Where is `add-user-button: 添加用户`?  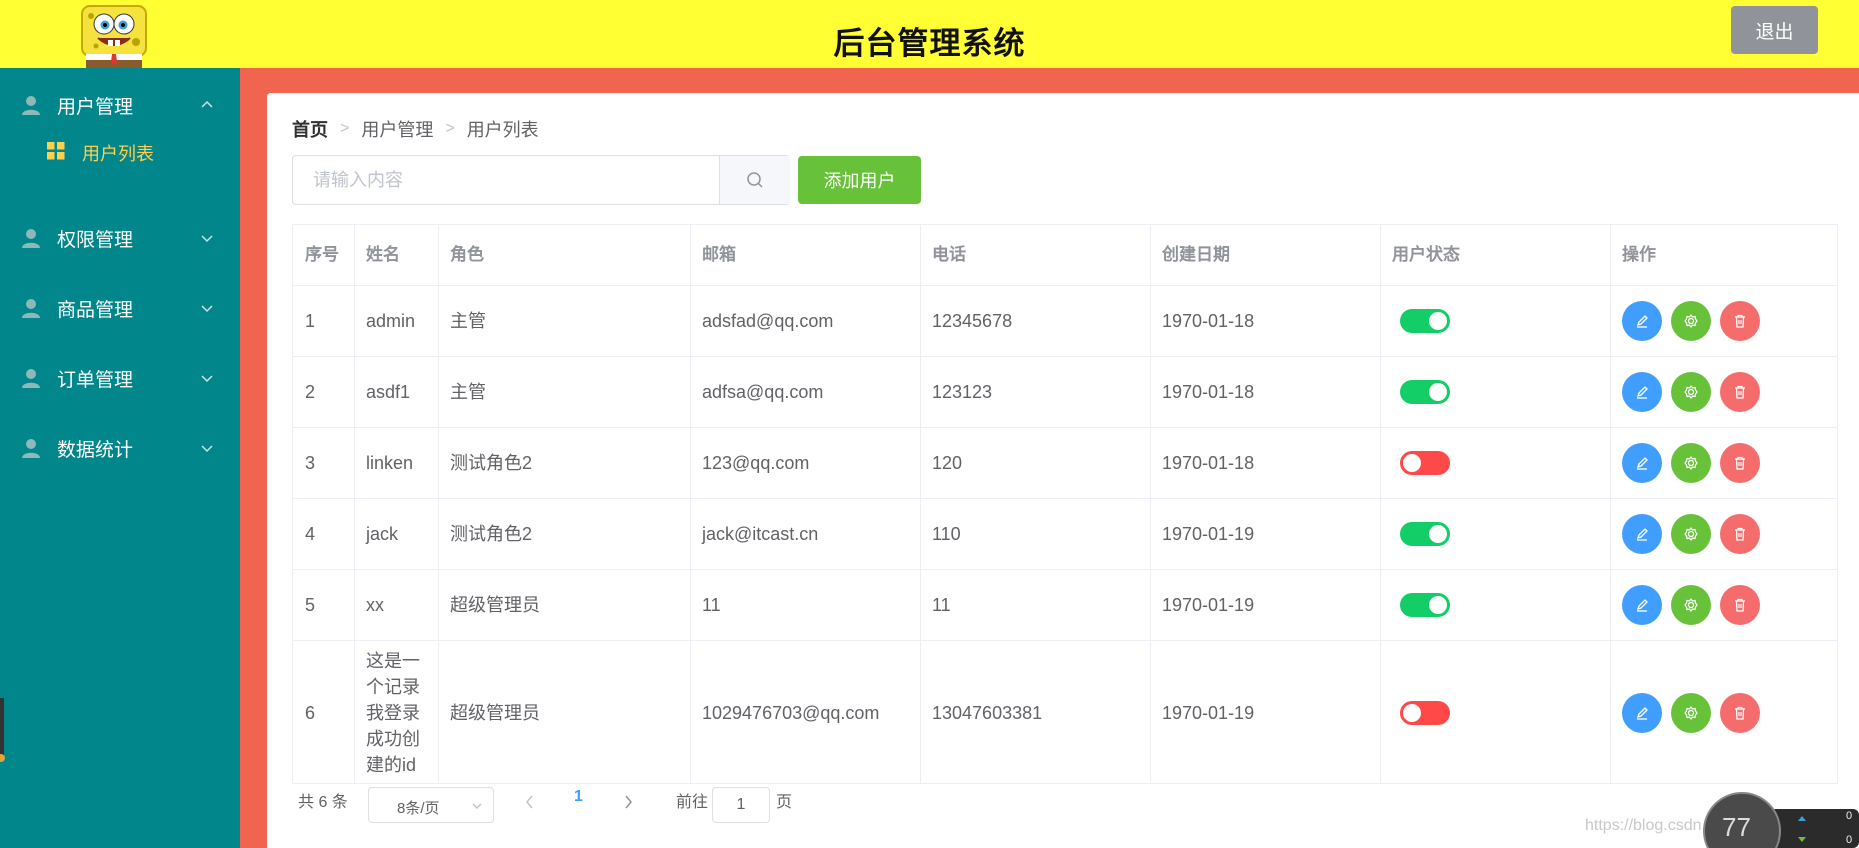
add-user-button: 添加用户 is located at coordinates (859, 180).